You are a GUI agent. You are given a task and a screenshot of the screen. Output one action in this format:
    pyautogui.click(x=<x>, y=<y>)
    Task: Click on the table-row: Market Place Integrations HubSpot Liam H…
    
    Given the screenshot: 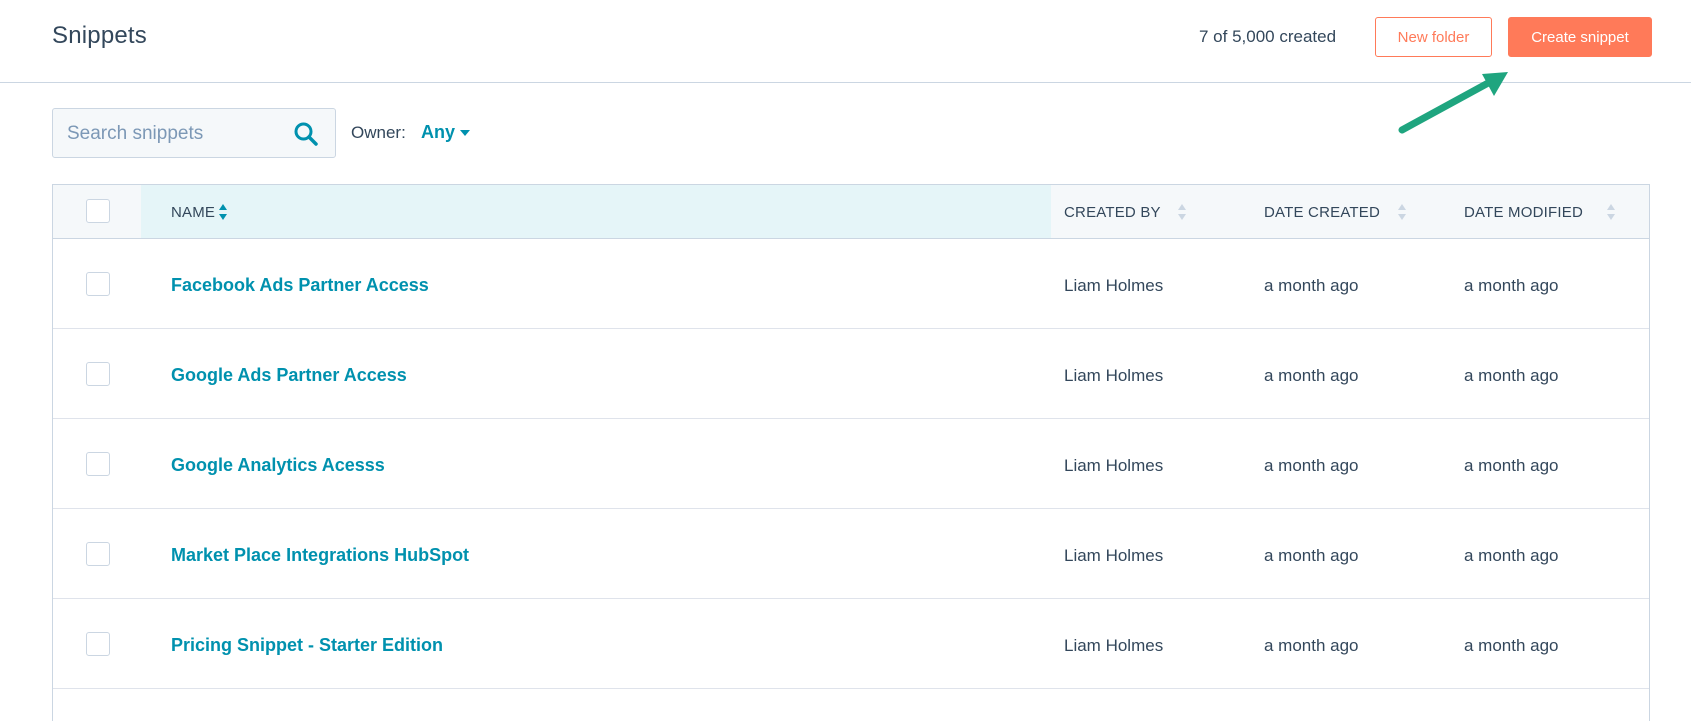 What is the action you would take?
    pyautogui.click(x=851, y=554)
    